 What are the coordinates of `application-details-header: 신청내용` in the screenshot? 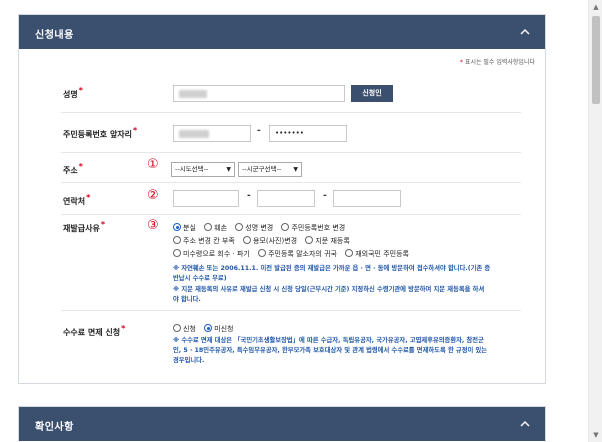 It's located at (282, 32).